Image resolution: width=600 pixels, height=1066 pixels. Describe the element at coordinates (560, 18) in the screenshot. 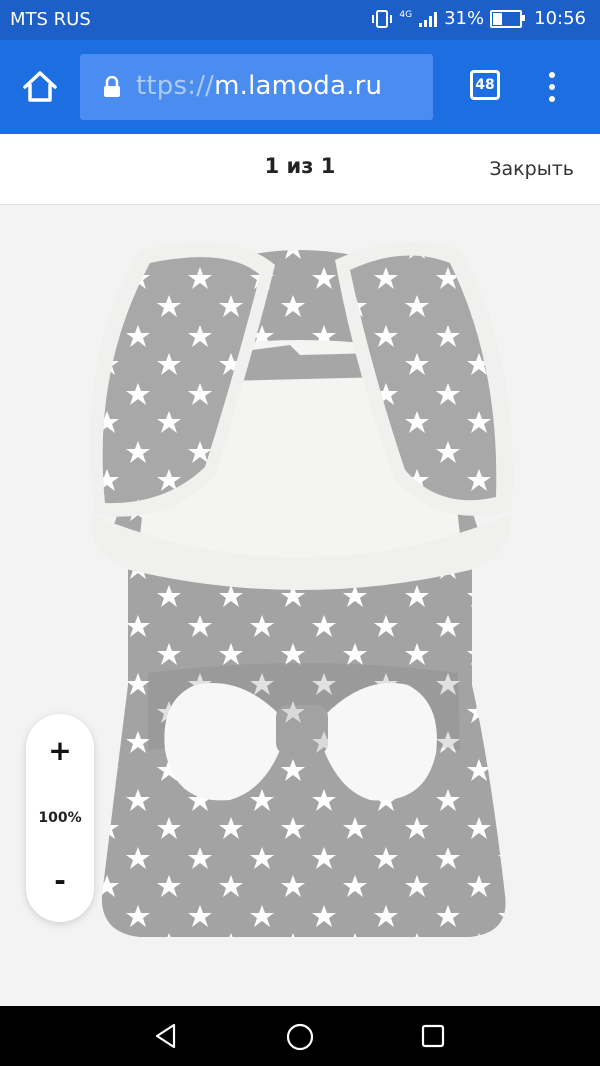

I see `clock: 10:56` at that location.